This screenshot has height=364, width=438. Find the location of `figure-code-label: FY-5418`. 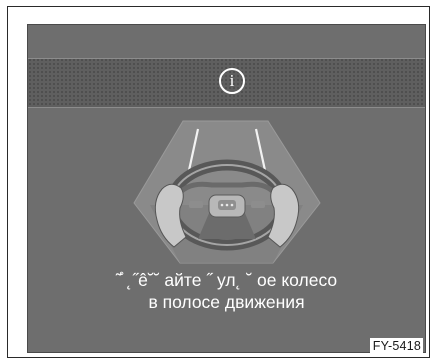

figure-code-label: FY-5418 is located at coordinates (396, 345).